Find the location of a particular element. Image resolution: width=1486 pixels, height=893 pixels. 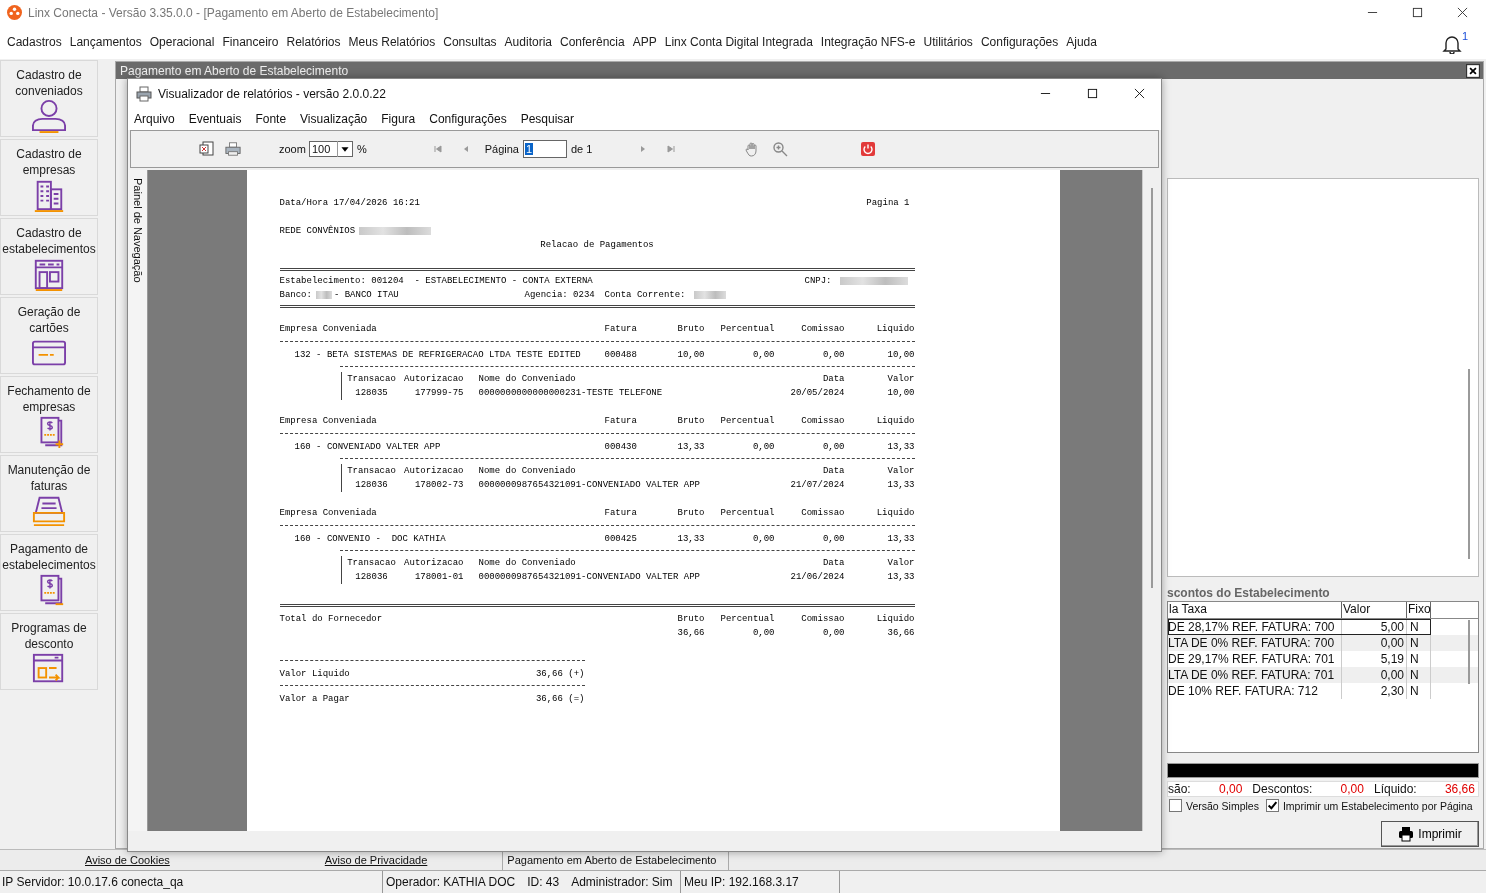

table-cell: LTA DE 0% REF. FATURA: 701 is located at coordinates (1255, 675).